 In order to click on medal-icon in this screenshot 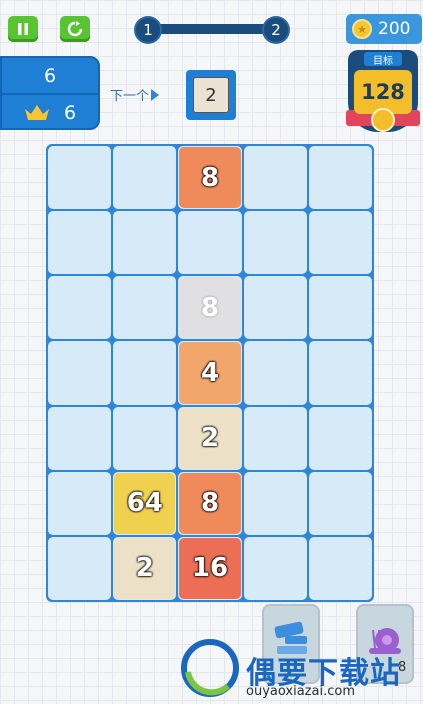, I will do `click(383, 120)`.